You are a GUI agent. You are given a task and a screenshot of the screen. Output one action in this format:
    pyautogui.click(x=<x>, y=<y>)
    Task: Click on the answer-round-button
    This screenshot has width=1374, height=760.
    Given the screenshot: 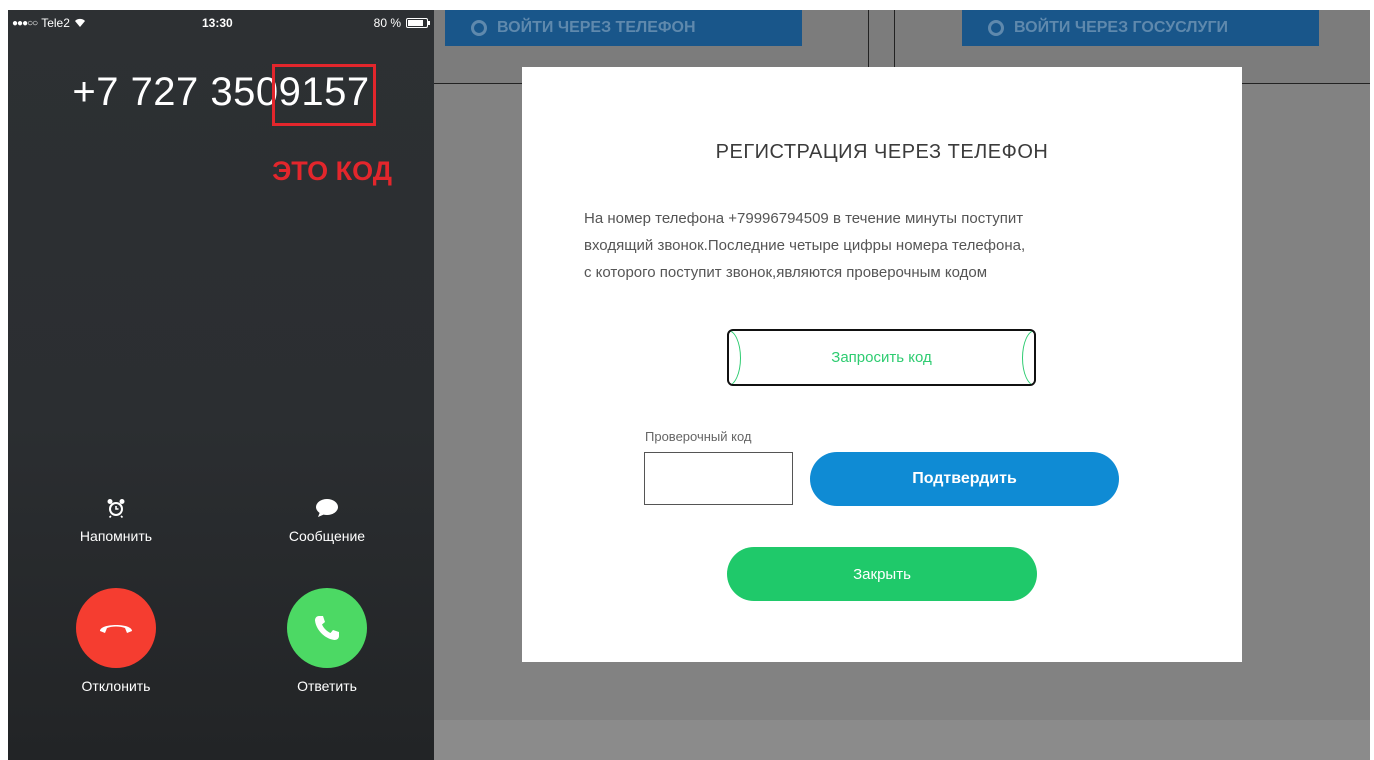 What is the action you would take?
    pyautogui.click(x=327, y=628)
    